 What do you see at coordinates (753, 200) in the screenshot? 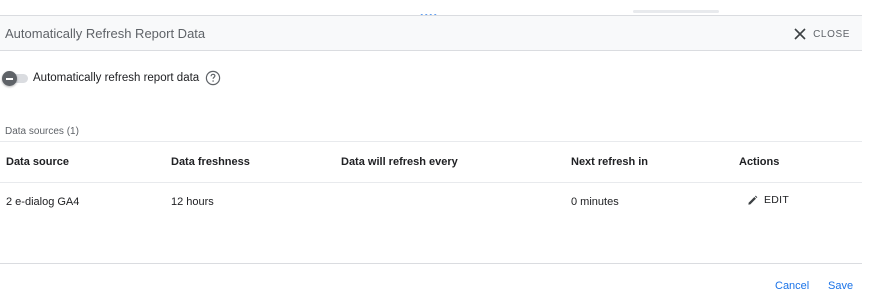
I see `pencil-icon` at bounding box center [753, 200].